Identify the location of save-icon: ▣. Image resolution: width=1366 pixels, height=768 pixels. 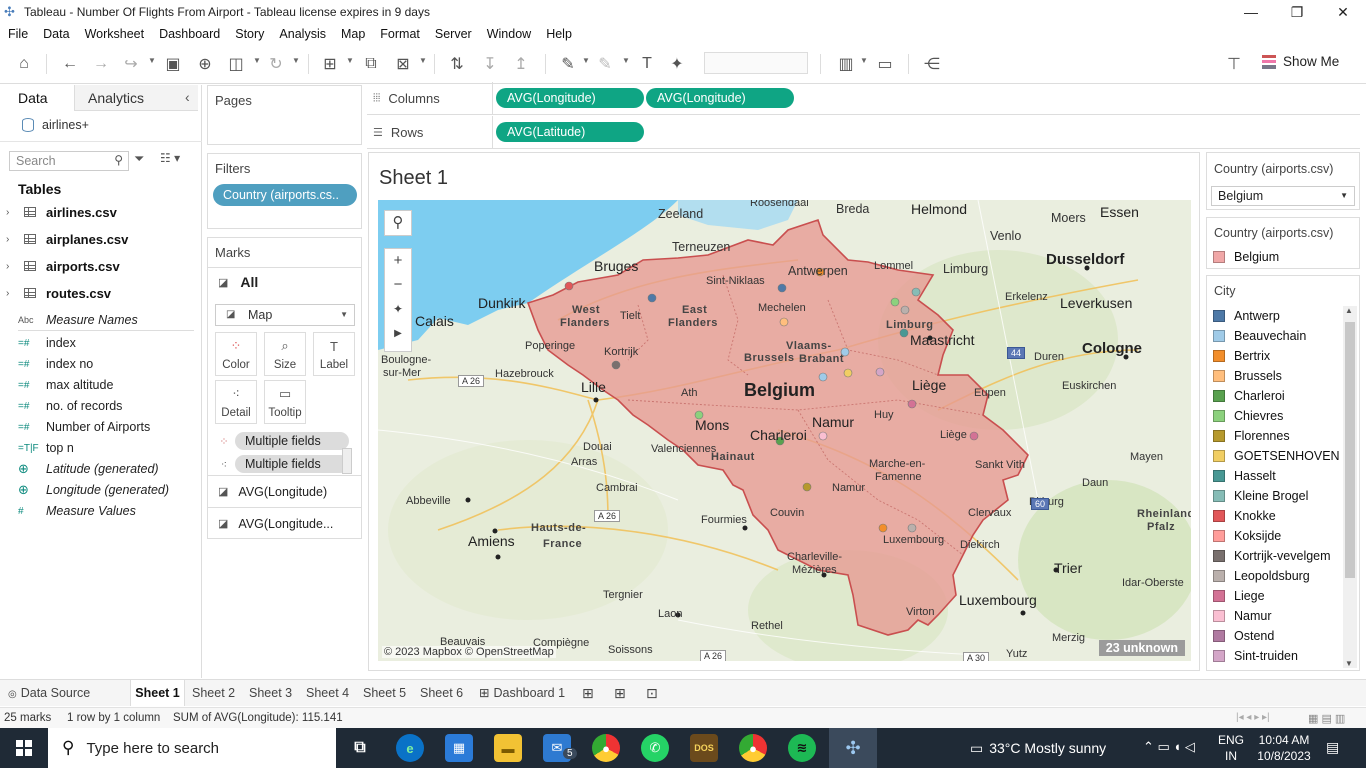
(173, 64).